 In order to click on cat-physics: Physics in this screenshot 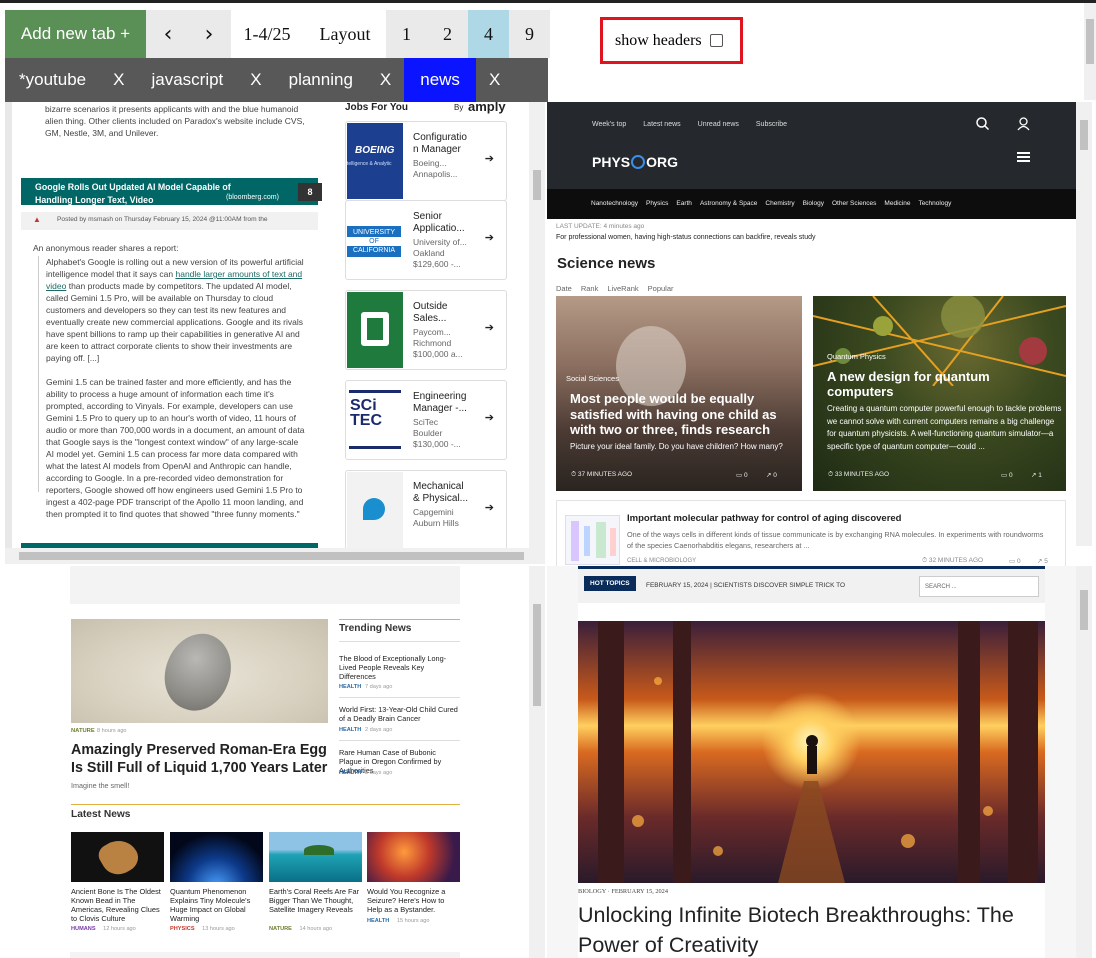, I will do `click(657, 203)`.